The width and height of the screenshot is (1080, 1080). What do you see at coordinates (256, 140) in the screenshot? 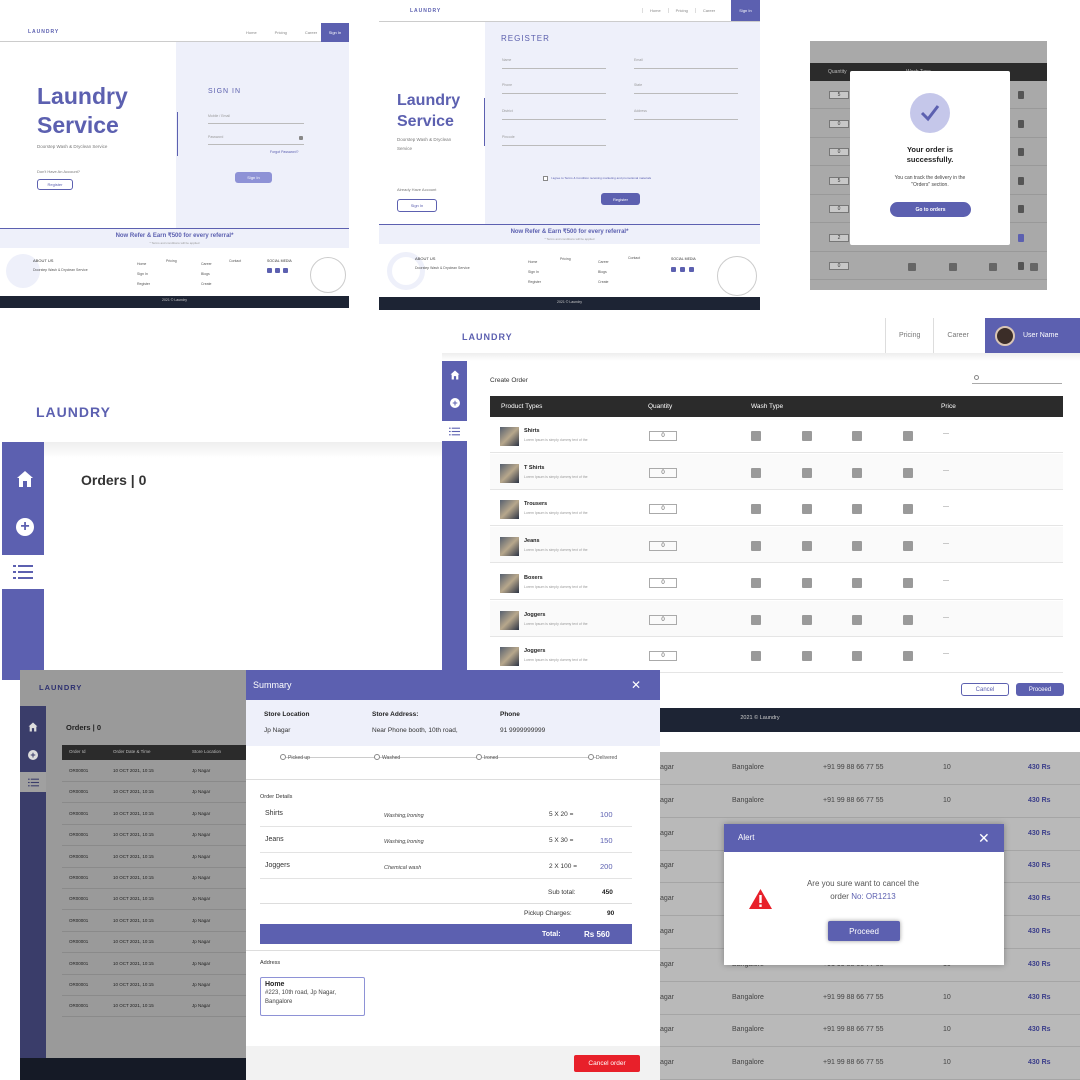
I see `password-field: Password` at bounding box center [256, 140].